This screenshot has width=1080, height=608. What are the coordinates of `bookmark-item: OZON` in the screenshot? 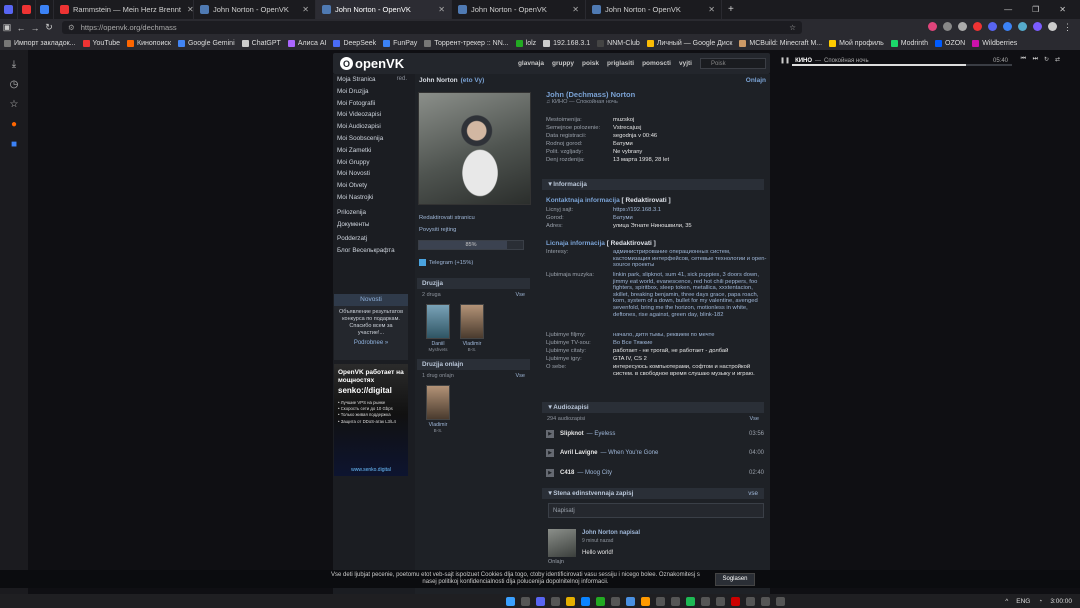 It's located at (950, 43).